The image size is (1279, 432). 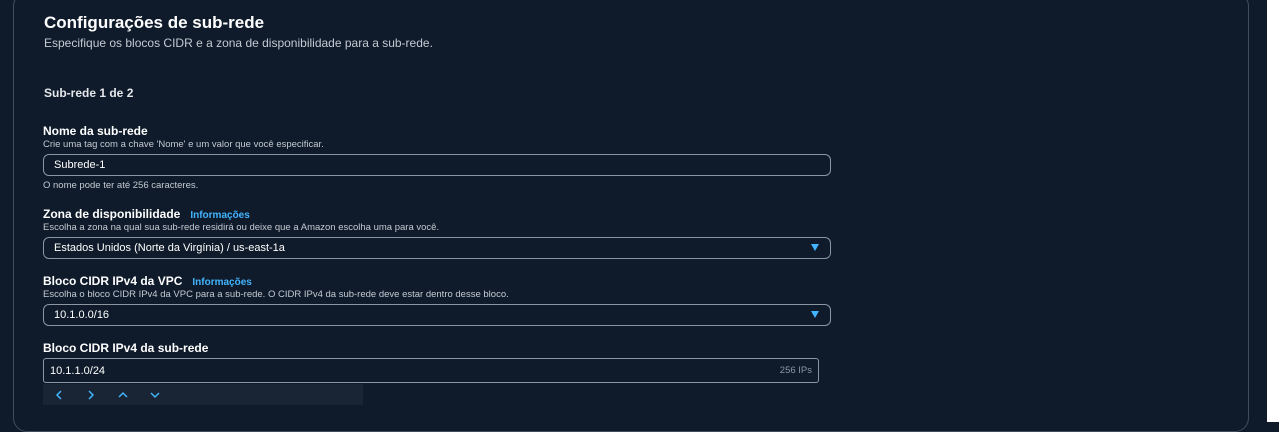 What do you see at coordinates (795, 370) in the screenshot?
I see `subnet-cidr-ip-count: 256 IPs` at bounding box center [795, 370].